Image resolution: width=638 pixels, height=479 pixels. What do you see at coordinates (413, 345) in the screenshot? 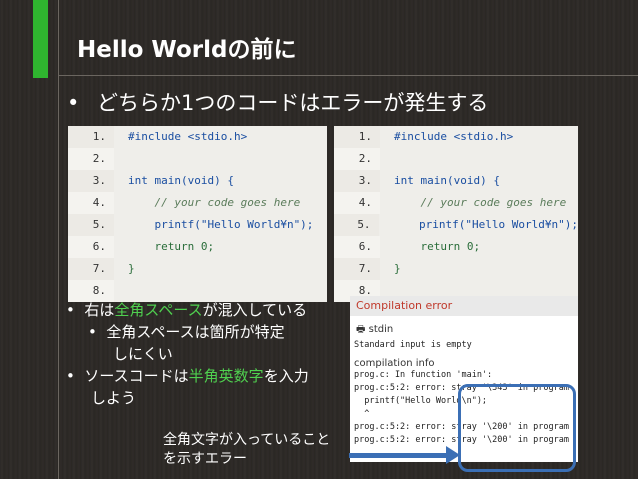
I see `stdin-text: Standard input is empty` at bounding box center [413, 345].